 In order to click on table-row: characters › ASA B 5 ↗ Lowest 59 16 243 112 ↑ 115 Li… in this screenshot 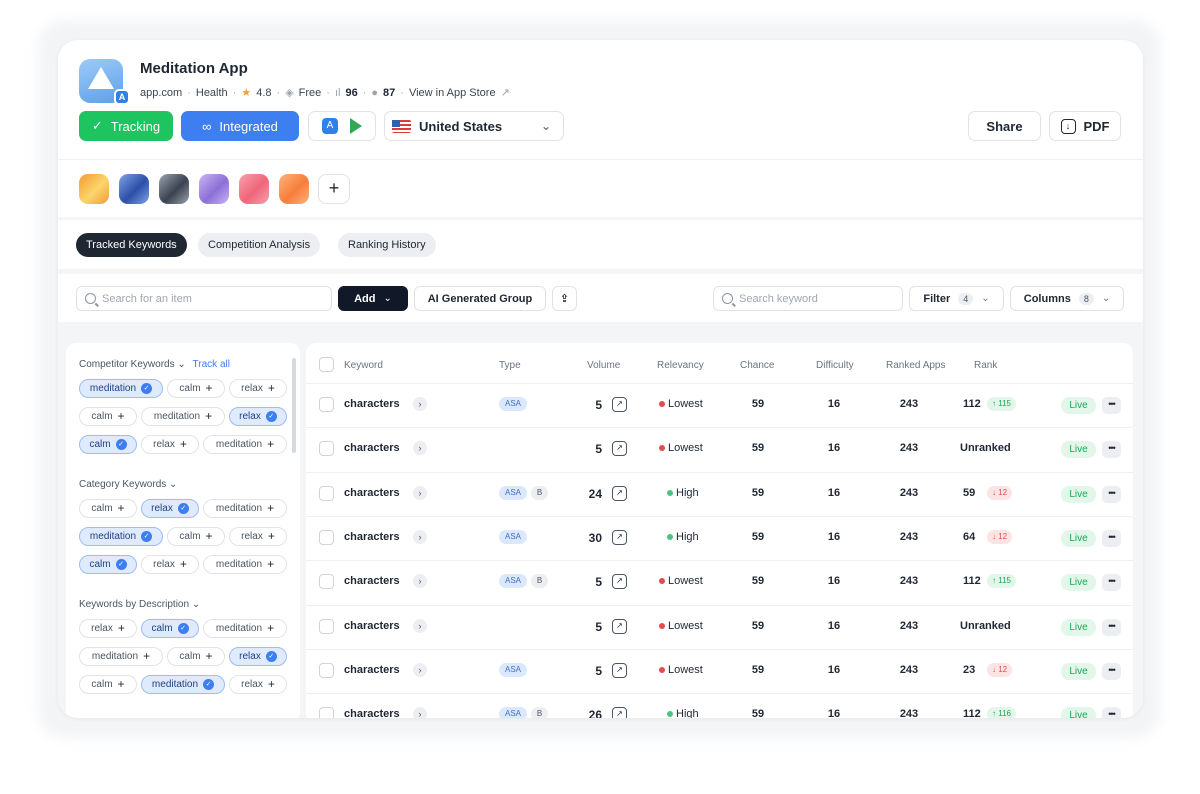, I will do `click(719, 582)`.